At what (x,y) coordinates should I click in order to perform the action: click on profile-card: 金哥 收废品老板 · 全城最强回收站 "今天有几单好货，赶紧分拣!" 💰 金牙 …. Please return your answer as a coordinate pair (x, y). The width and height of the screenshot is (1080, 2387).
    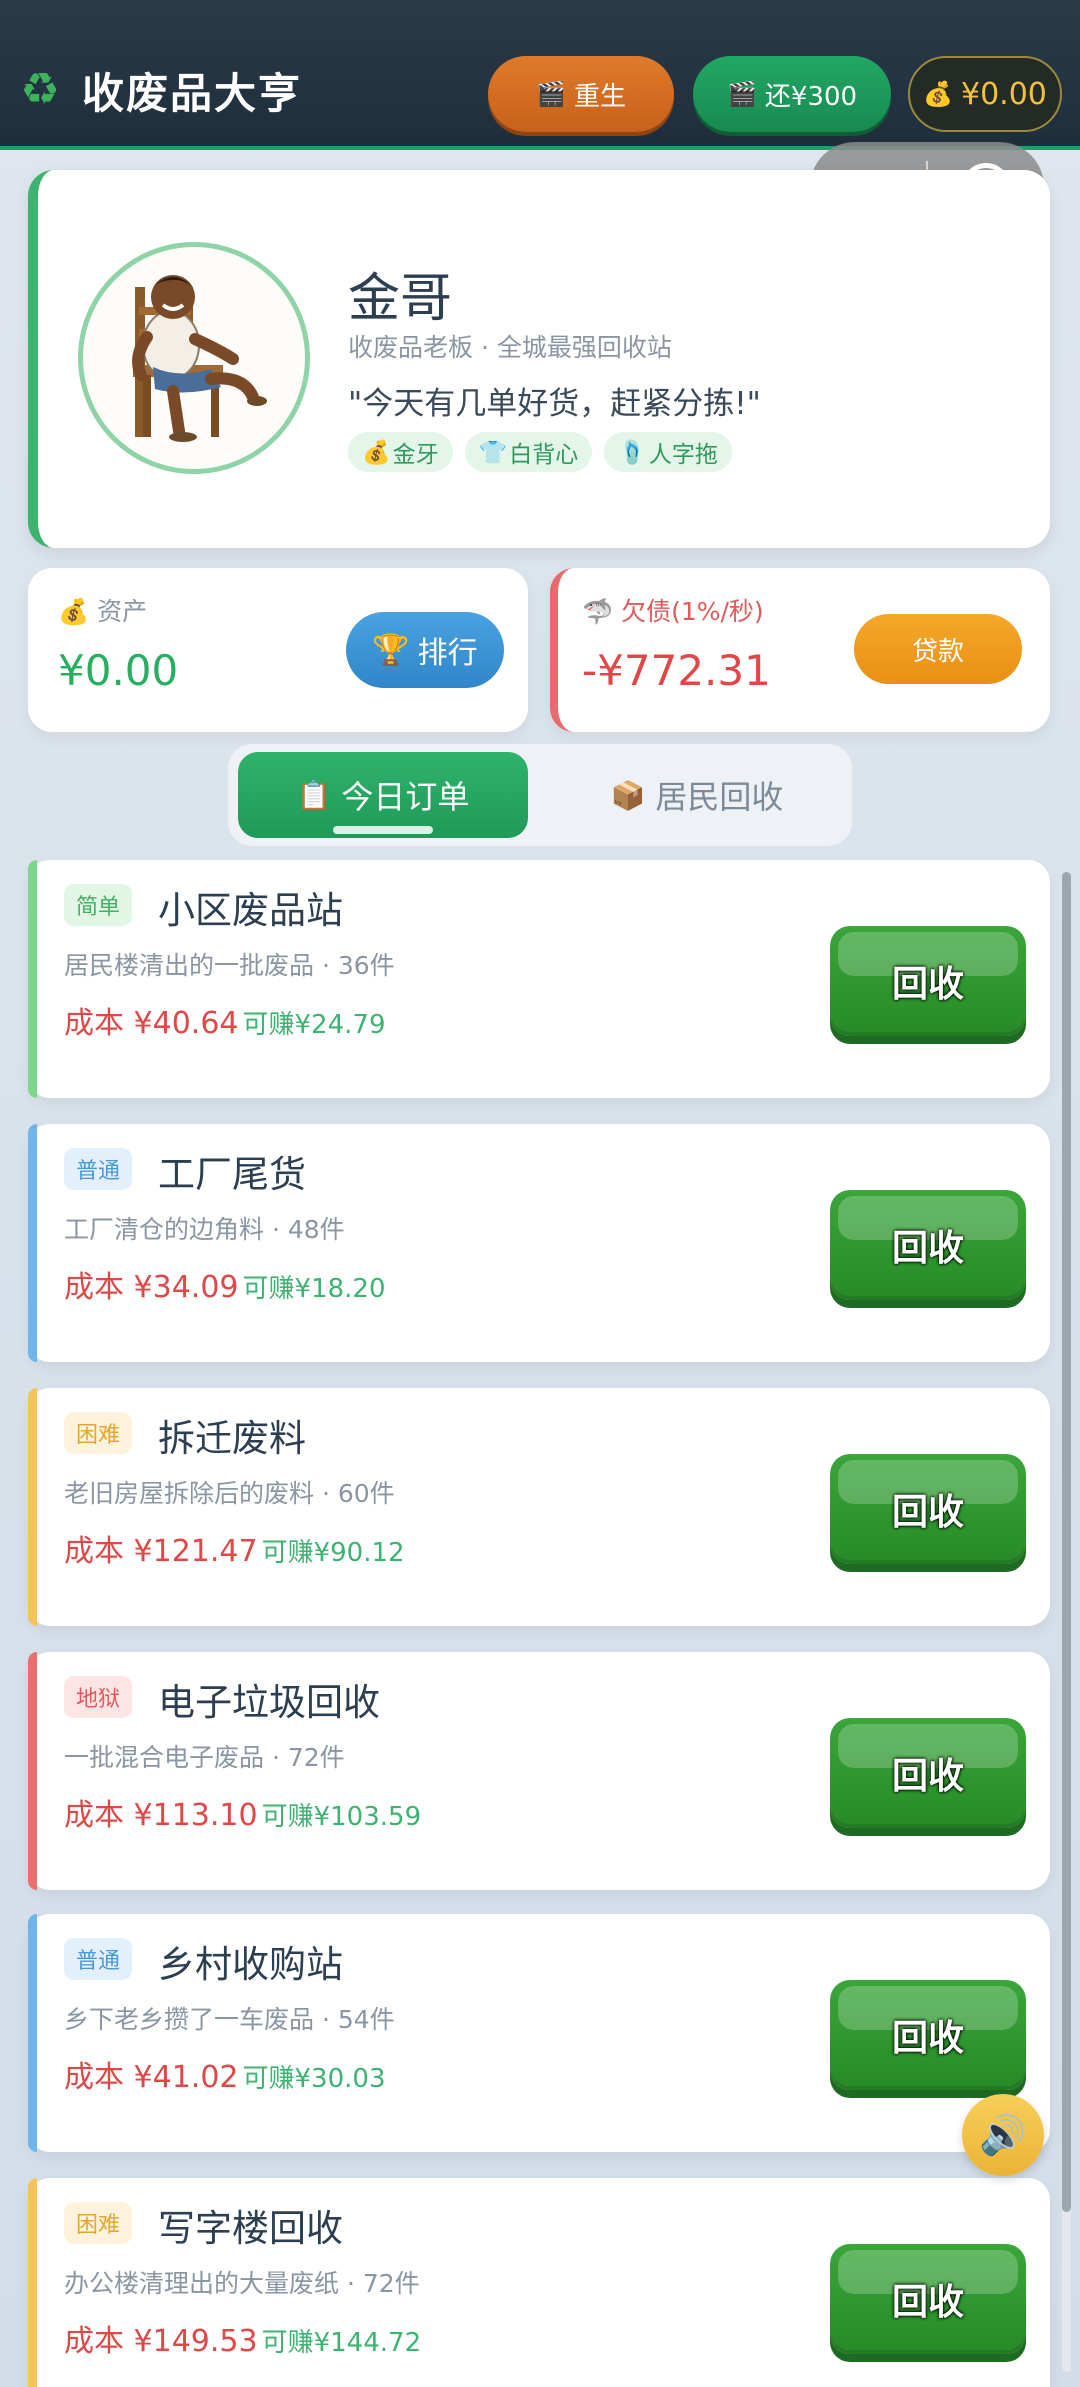
    Looking at the image, I should click on (539, 359).